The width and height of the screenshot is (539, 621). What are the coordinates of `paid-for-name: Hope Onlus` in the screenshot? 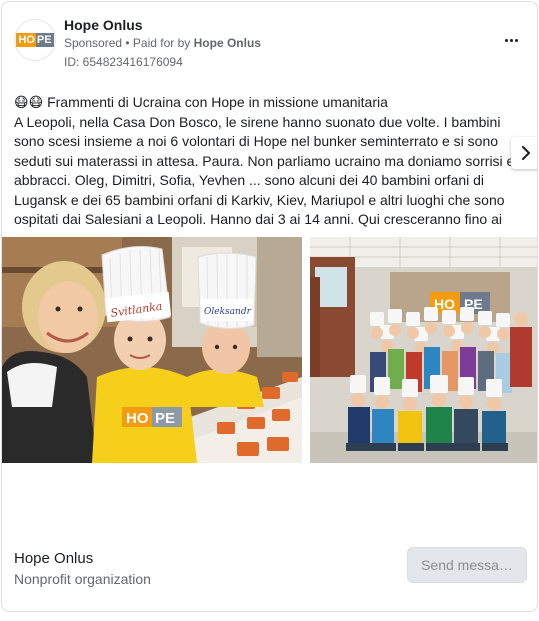 It's located at (227, 43).